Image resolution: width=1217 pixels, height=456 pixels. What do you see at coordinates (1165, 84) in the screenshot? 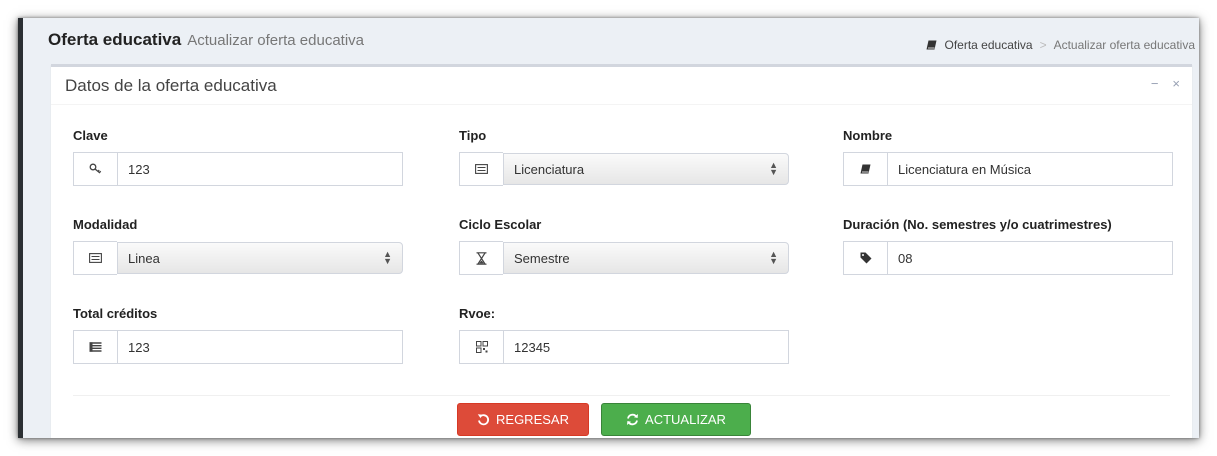
I see `box-tools: − ×` at bounding box center [1165, 84].